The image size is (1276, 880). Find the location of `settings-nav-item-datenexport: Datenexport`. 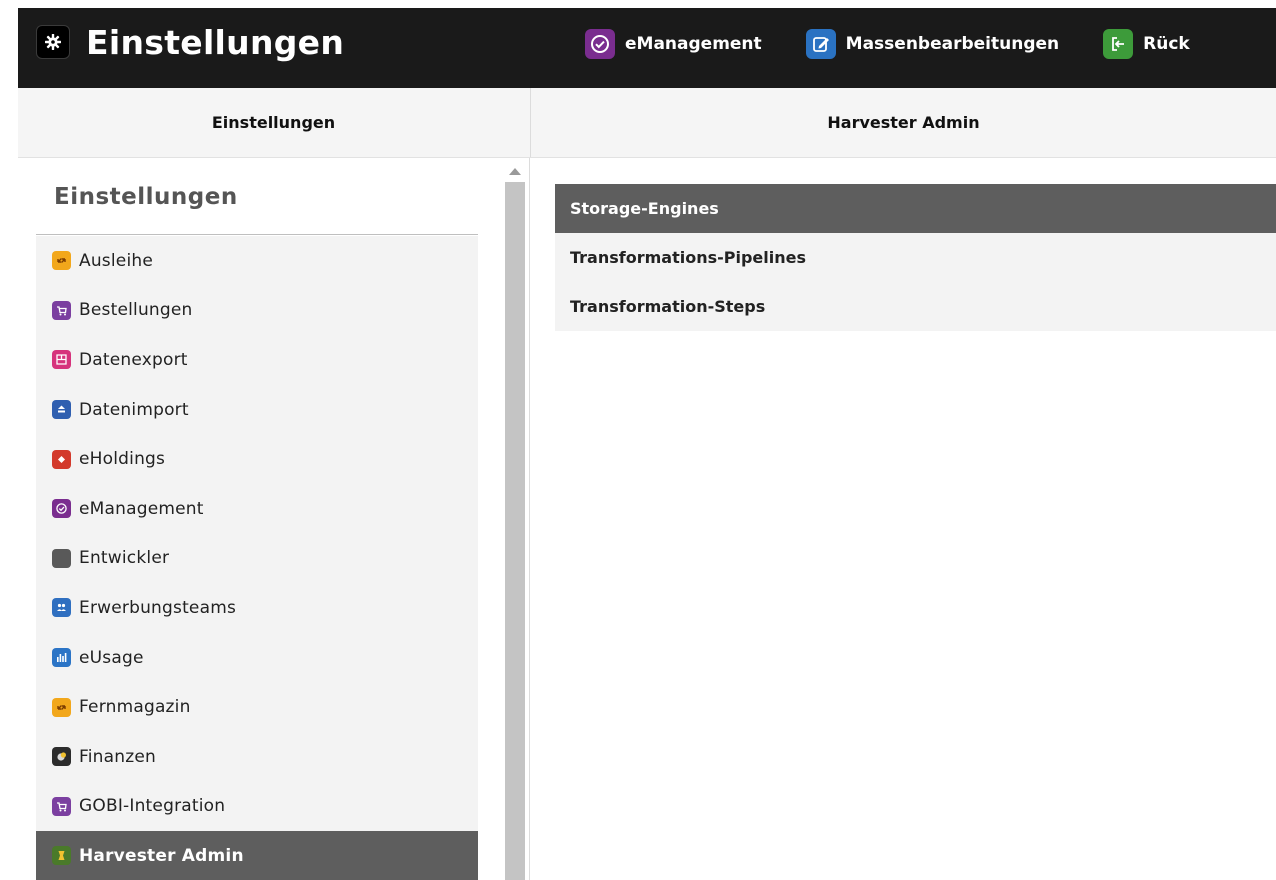

settings-nav-item-datenexport: Datenexport is located at coordinates (257, 360).